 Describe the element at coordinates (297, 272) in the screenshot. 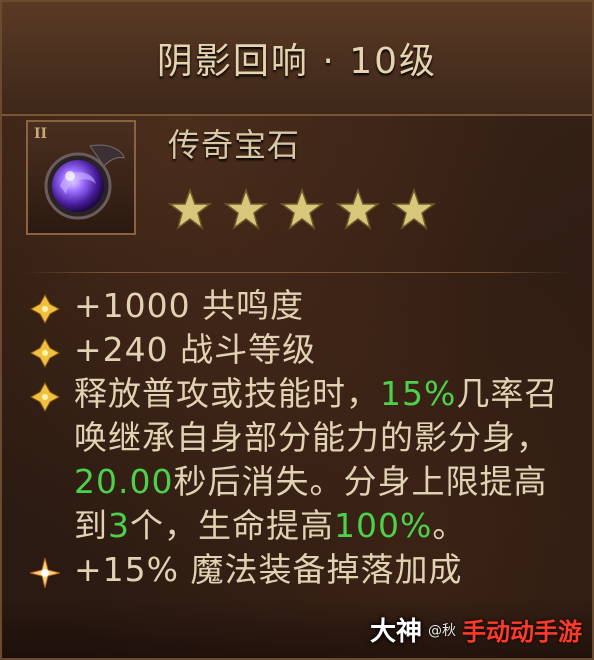

I see `divider` at that location.